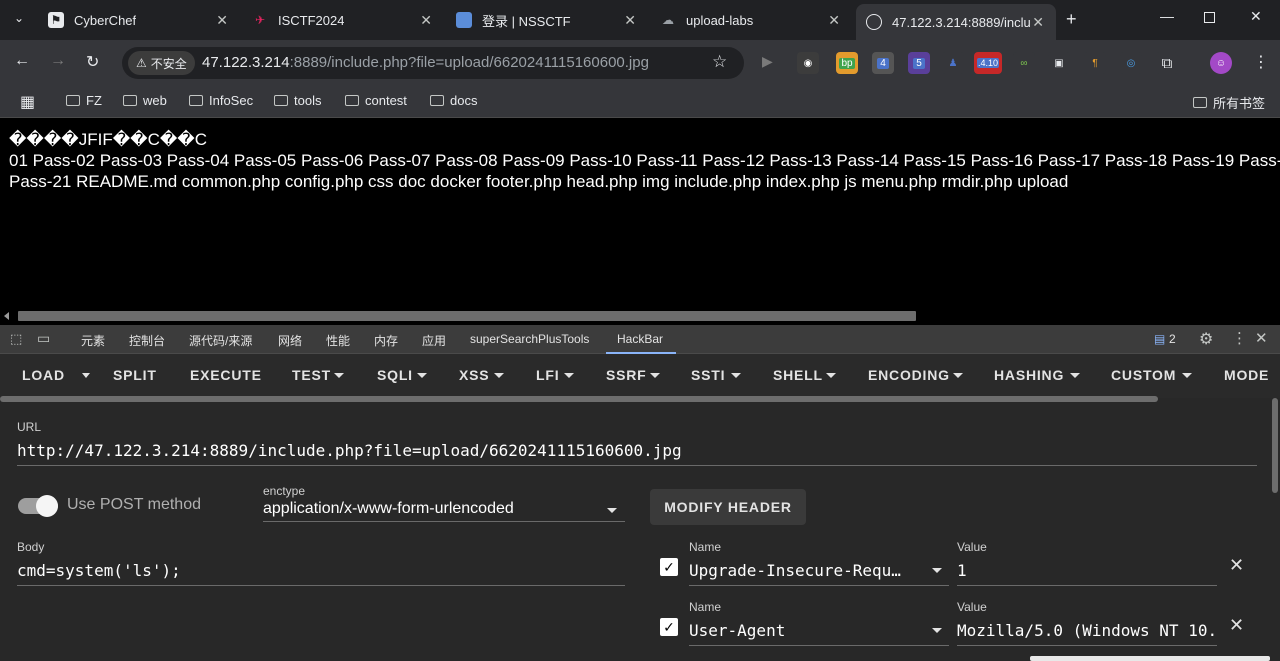 This screenshot has width=1280, height=661. I want to click on tab-nssctf: 登录 | NSSCTF ✕, so click(551, 20).